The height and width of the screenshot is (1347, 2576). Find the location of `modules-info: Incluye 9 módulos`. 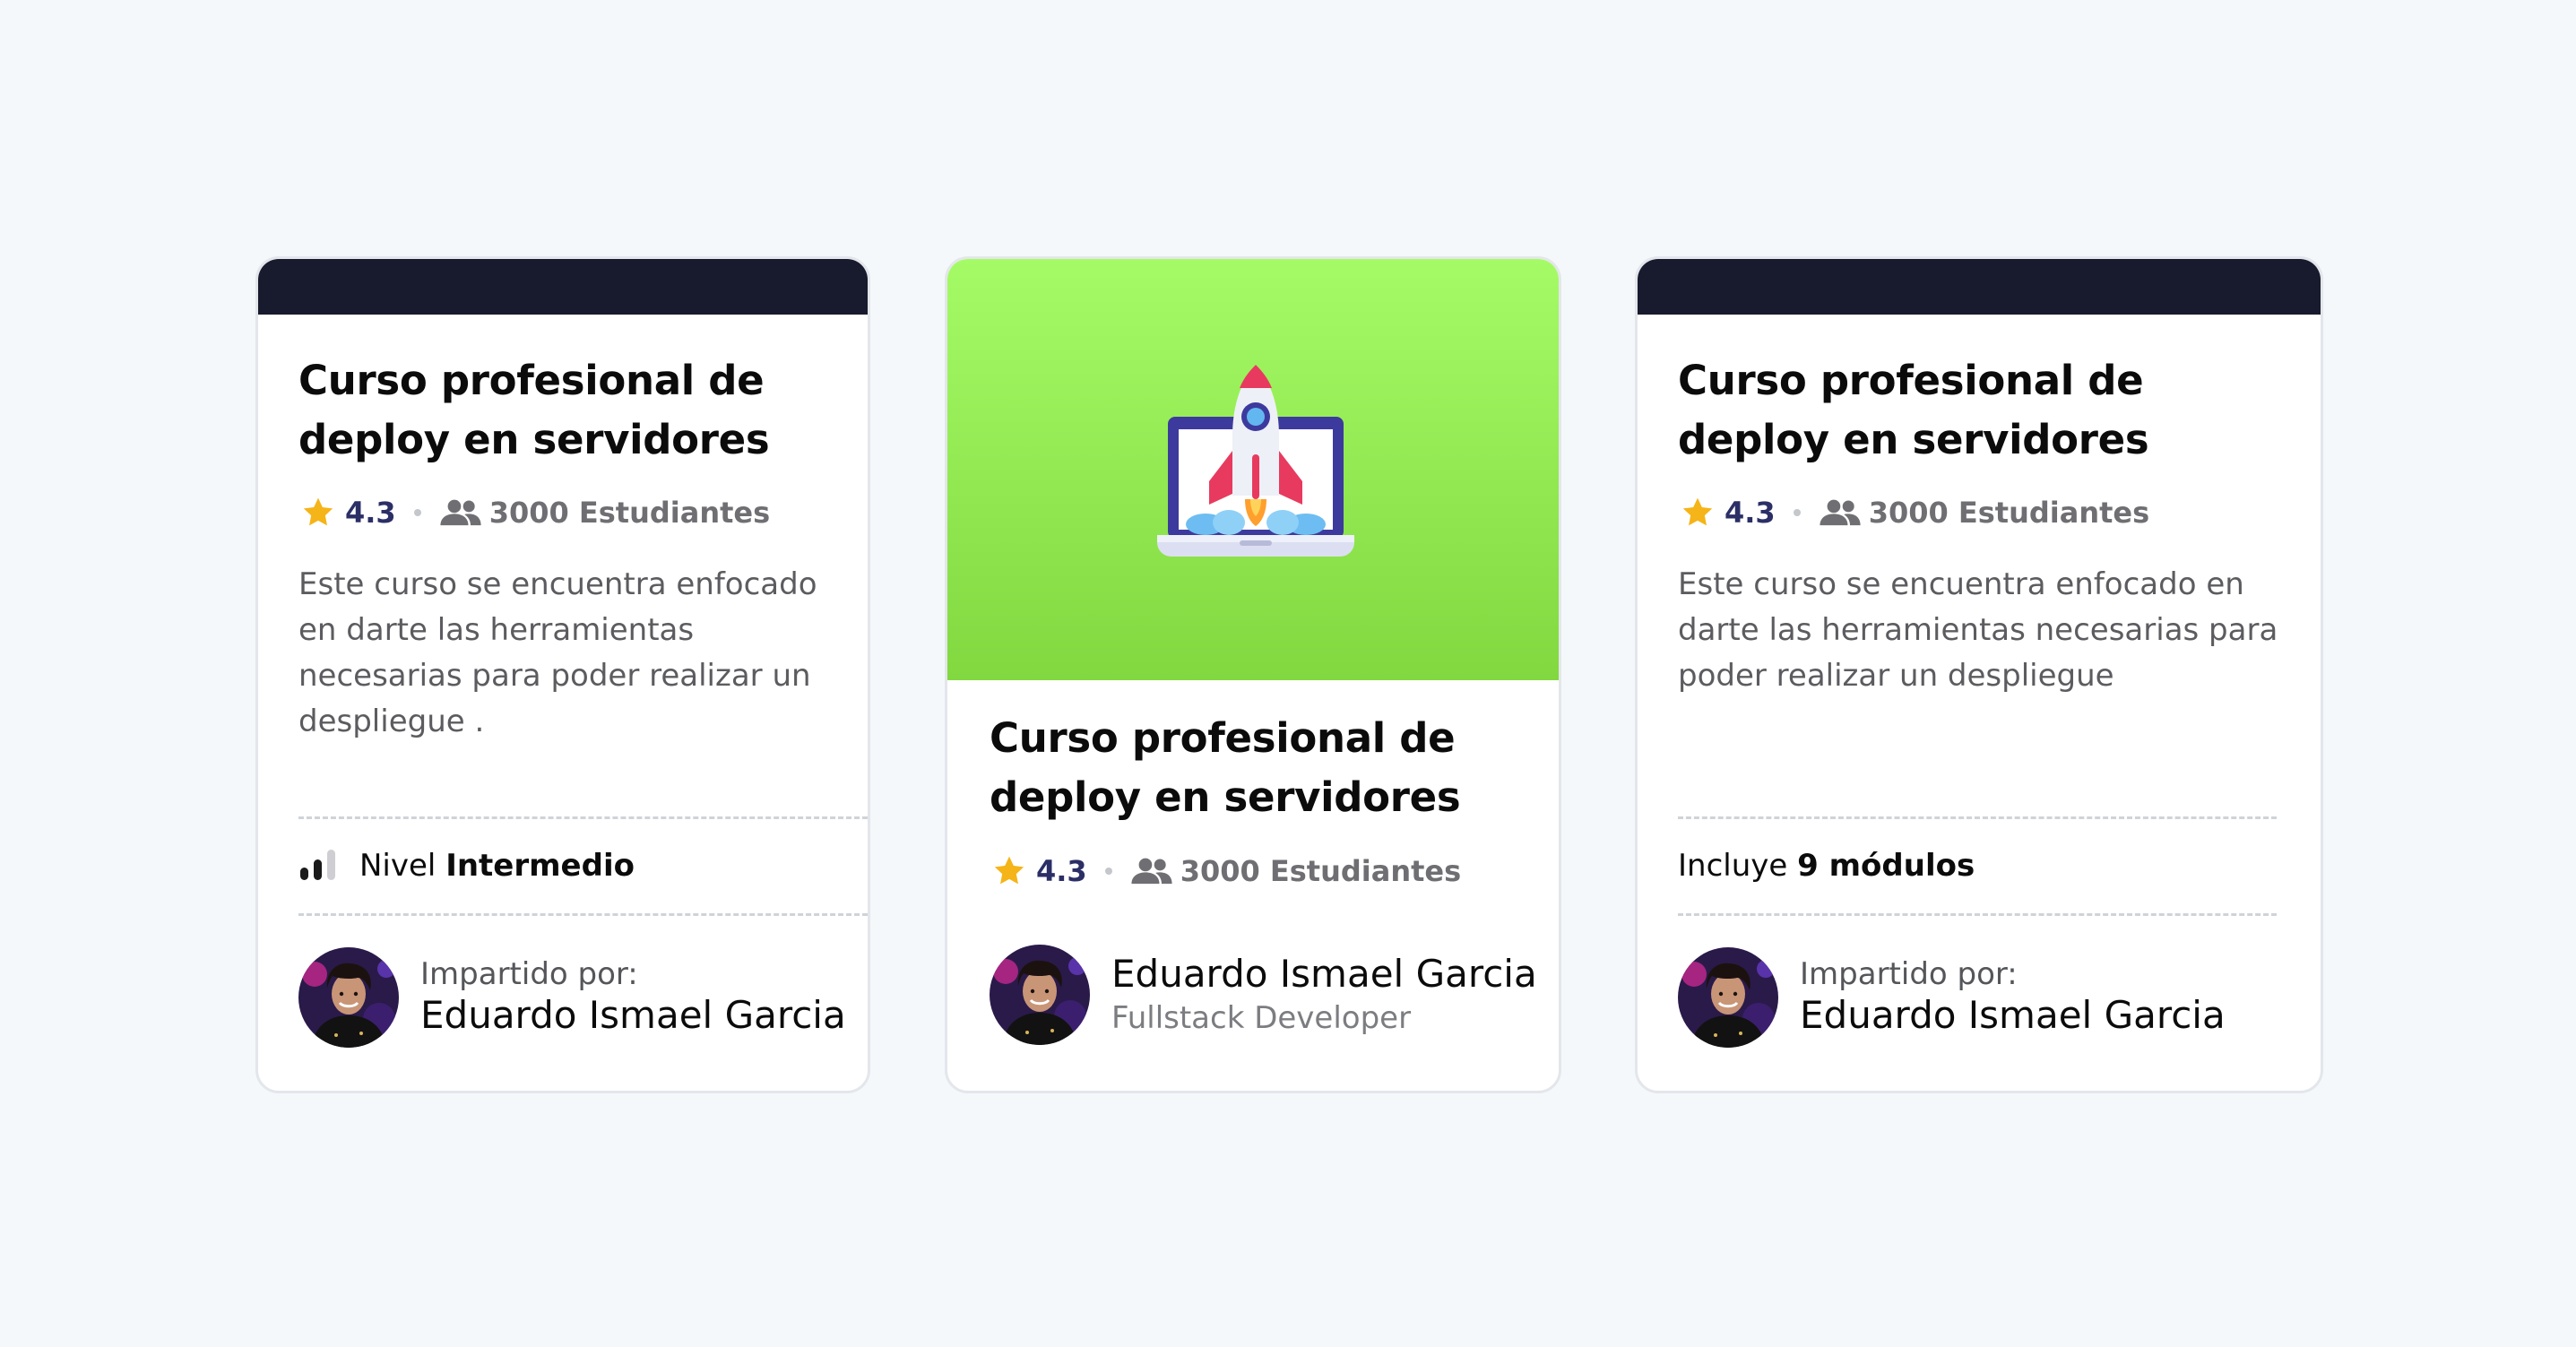

modules-info: Incluye 9 módulos is located at coordinates (1826, 865).